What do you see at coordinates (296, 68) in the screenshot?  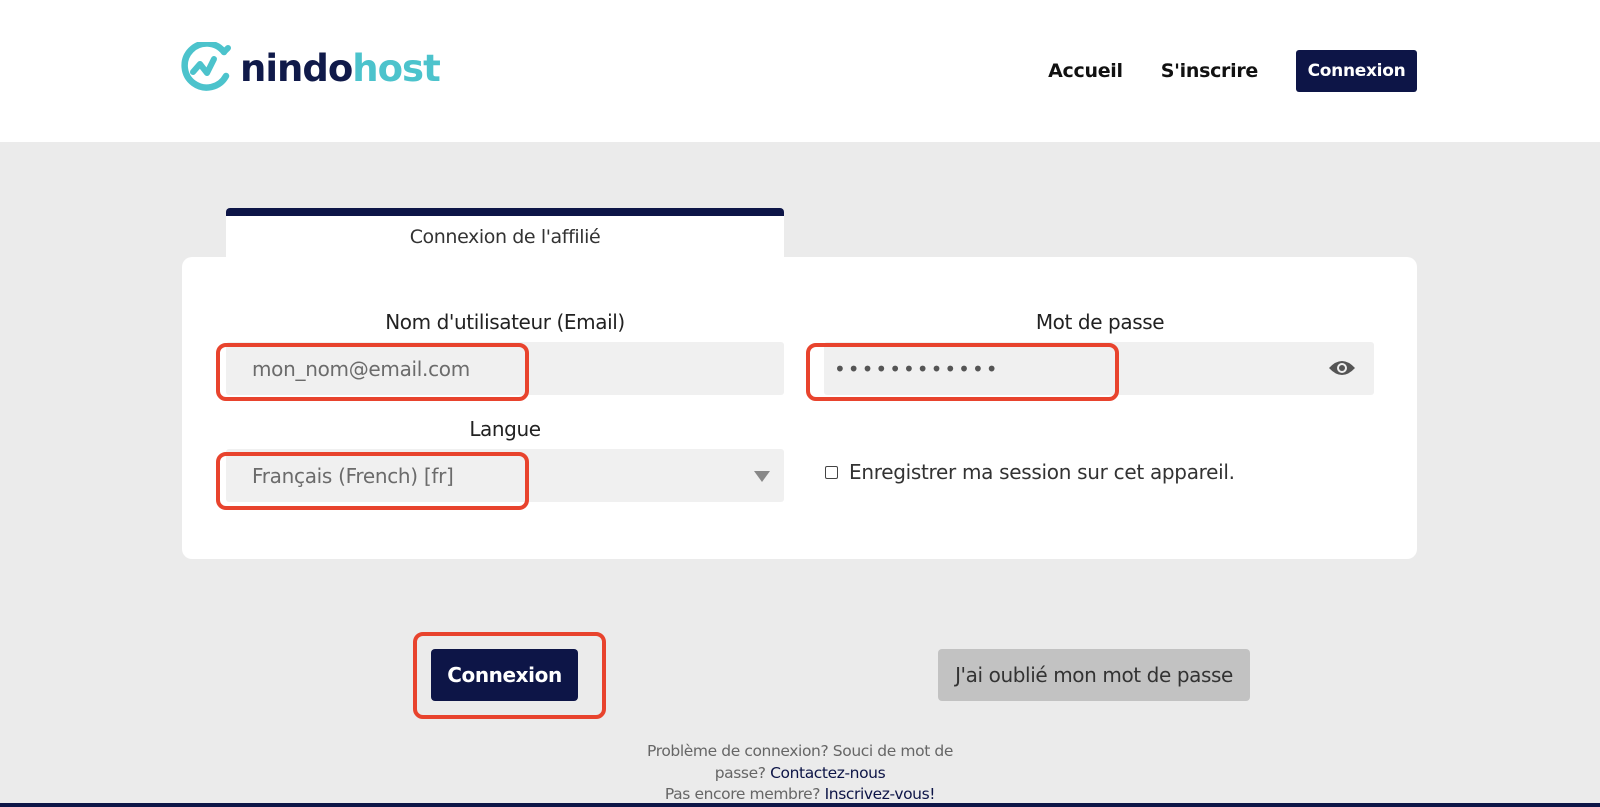 I see `logo-text-nindo: nindo` at bounding box center [296, 68].